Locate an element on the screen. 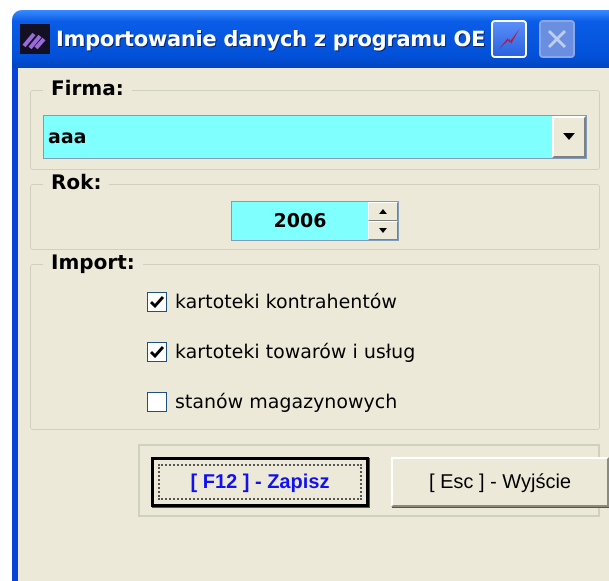 The width and height of the screenshot is (609, 581). app-button is located at coordinates (509, 39).